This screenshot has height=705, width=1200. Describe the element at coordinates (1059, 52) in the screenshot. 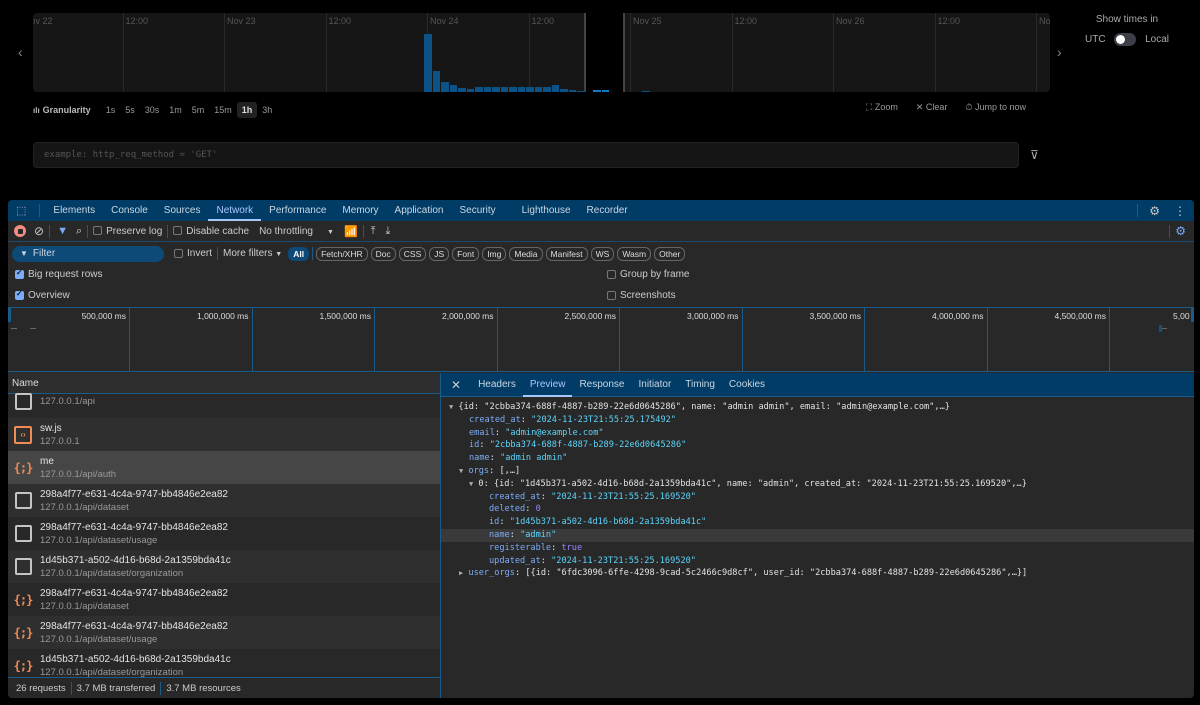

I see `histogram-next-button: ›` at that location.